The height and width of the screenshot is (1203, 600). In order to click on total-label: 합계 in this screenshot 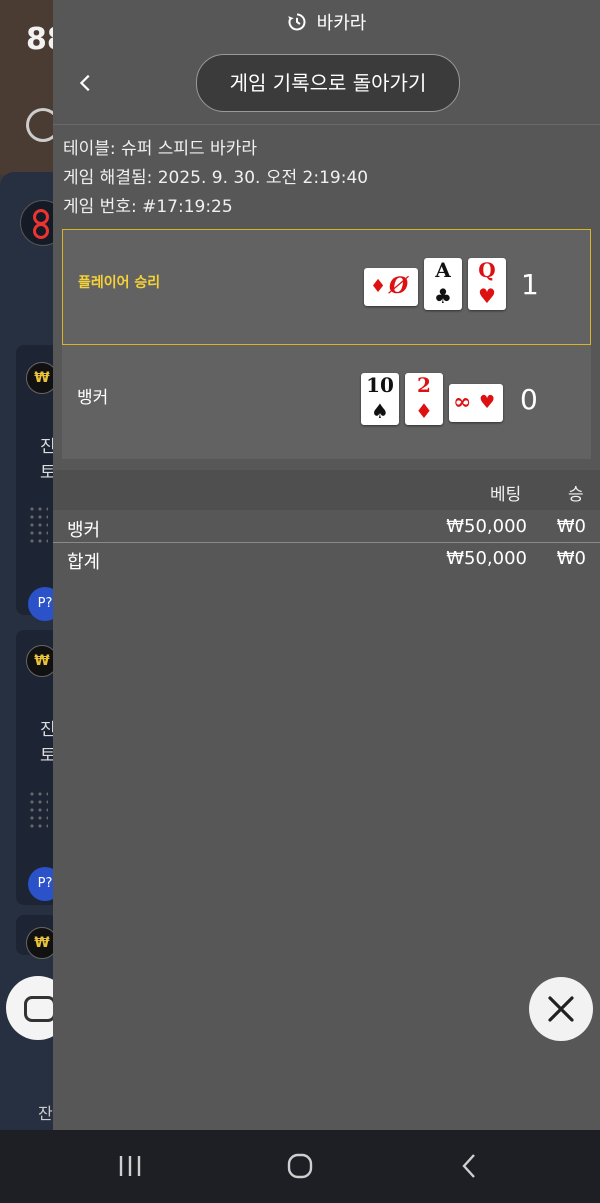, I will do `click(84, 562)`.